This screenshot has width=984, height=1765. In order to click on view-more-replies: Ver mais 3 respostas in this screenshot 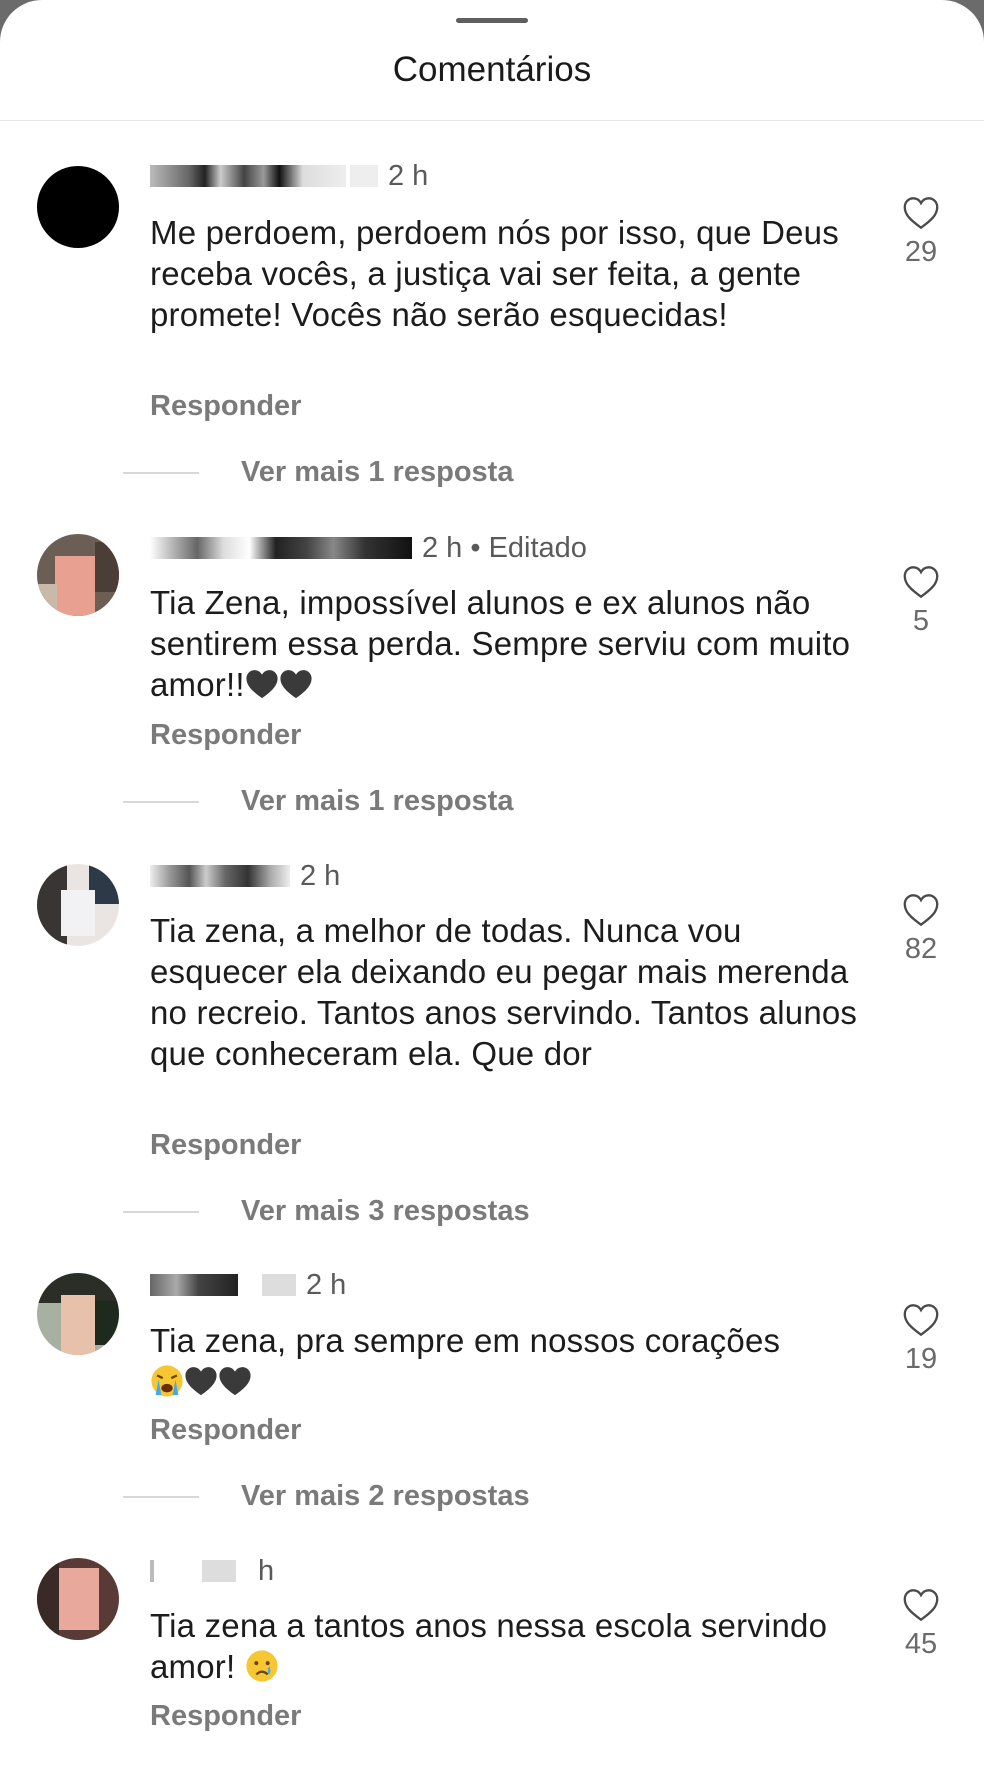, I will do `click(326, 1211)`.